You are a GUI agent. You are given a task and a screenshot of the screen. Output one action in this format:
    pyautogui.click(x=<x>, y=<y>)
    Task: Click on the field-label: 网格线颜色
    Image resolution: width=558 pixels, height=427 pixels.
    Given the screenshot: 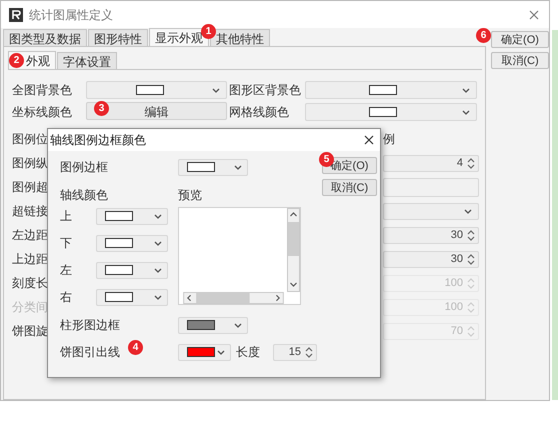 What is the action you would take?
    pyautogui.click(x=259, y=112)
    